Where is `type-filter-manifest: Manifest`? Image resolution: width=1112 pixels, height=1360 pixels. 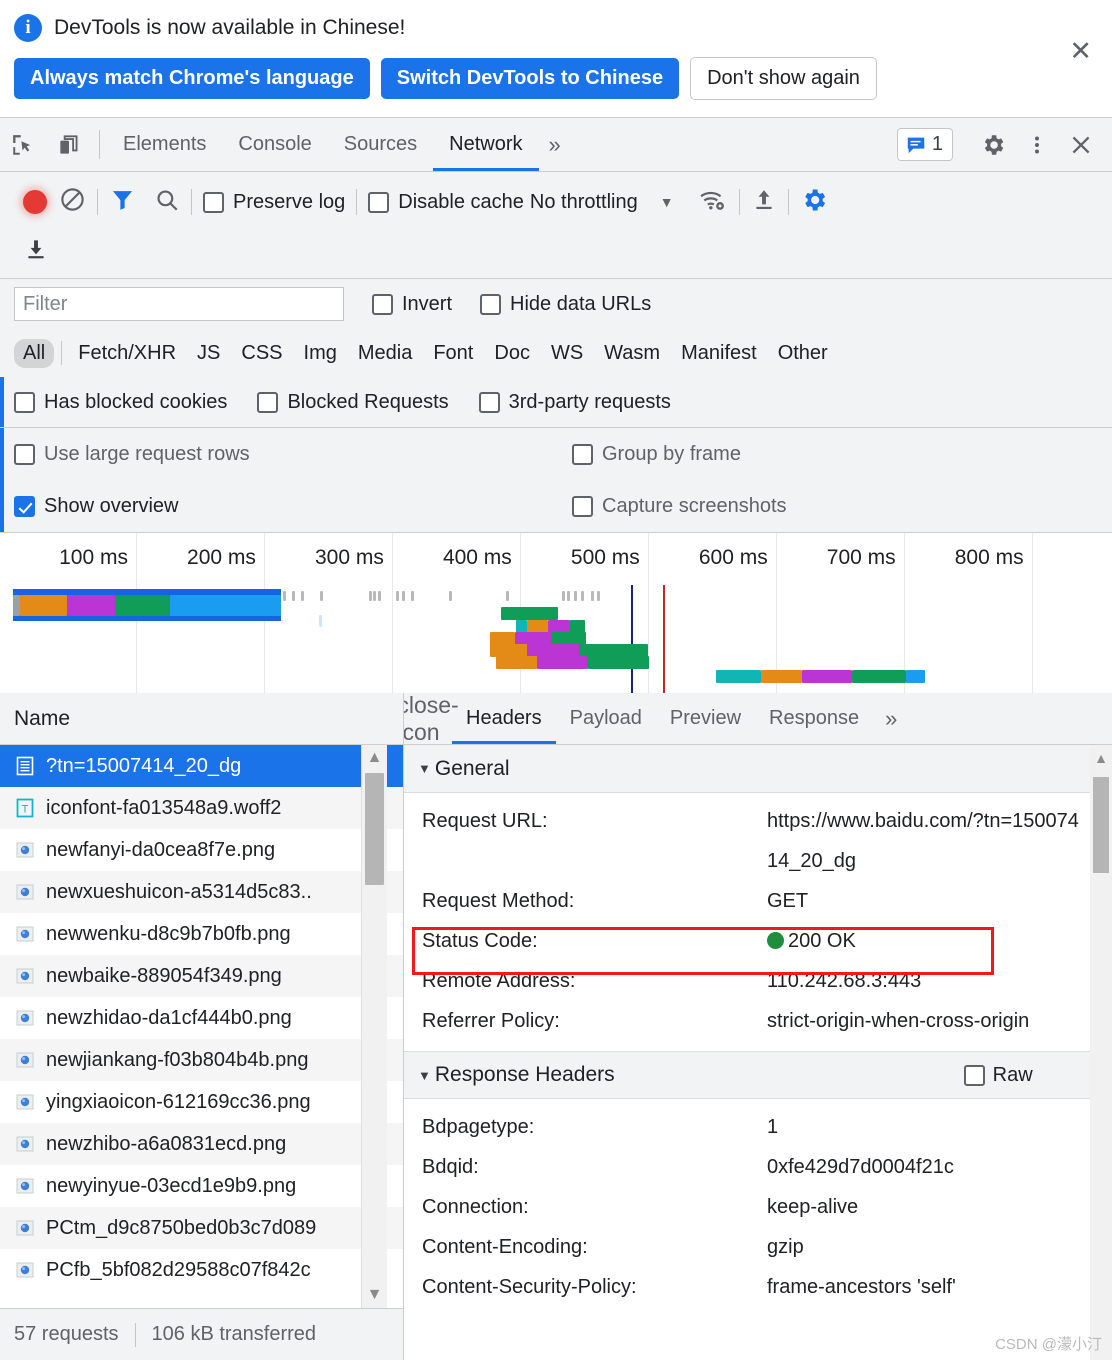 type-filter-manifest: Manifest is located at coordinates (719, 353).